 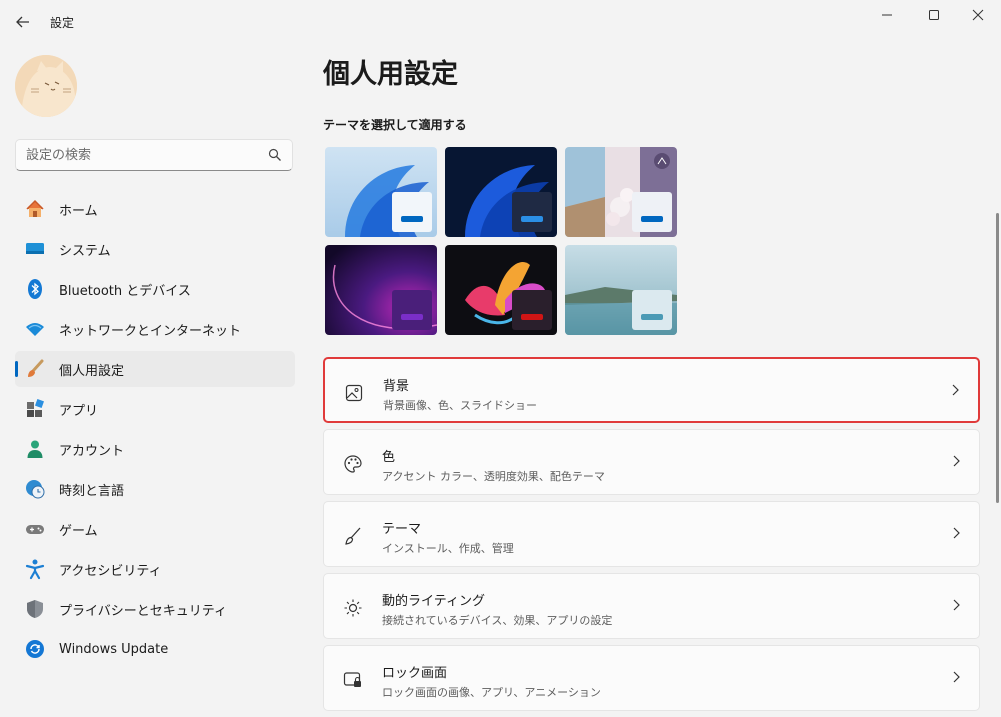 I want to click on sidebar-item-system: システム, so click(x=155, y=249).